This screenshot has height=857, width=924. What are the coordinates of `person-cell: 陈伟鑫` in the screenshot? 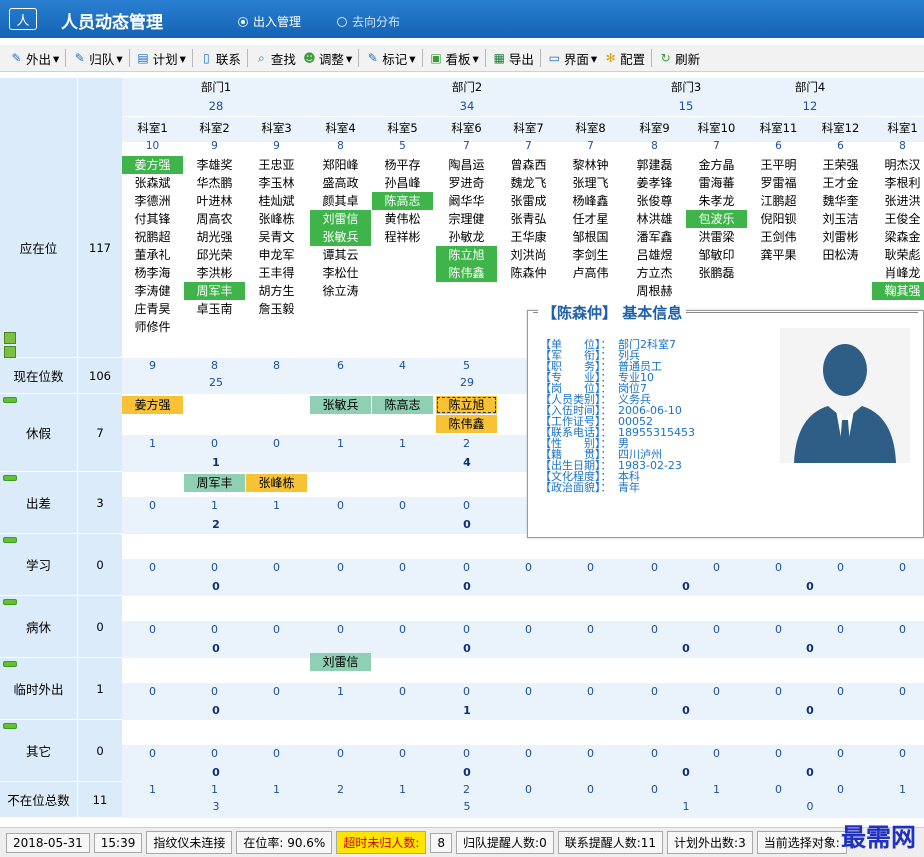 It's located at (466, 273).